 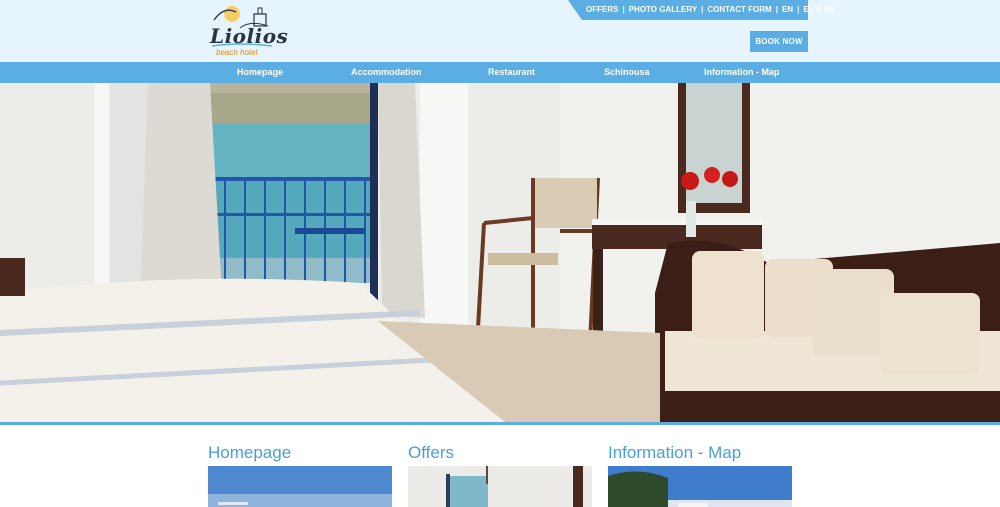 I want to click on nav-homepage: Homepage, so click(x=260, y=72).